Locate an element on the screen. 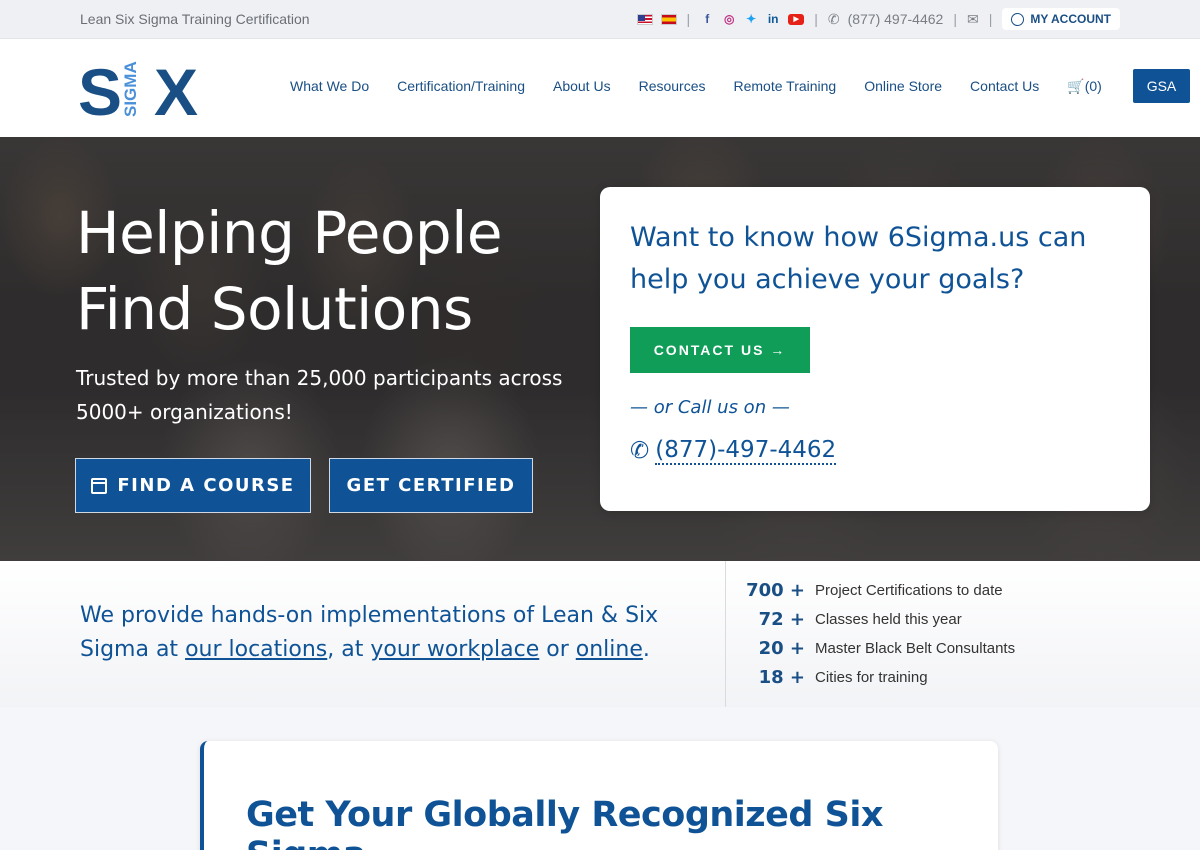  my-account-button: MY ACCOUNT is located at coordinates (1061, 19).